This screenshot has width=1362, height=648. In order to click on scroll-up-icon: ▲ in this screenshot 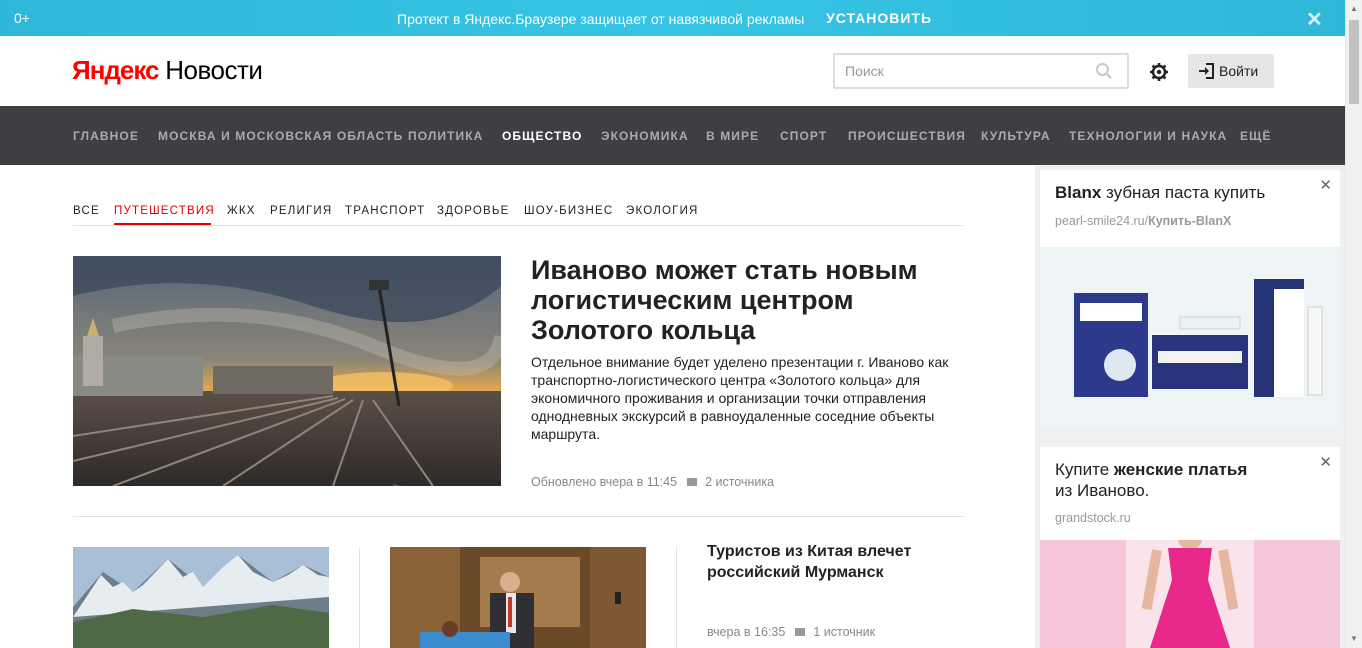, I will do `click(1354, 8)`.